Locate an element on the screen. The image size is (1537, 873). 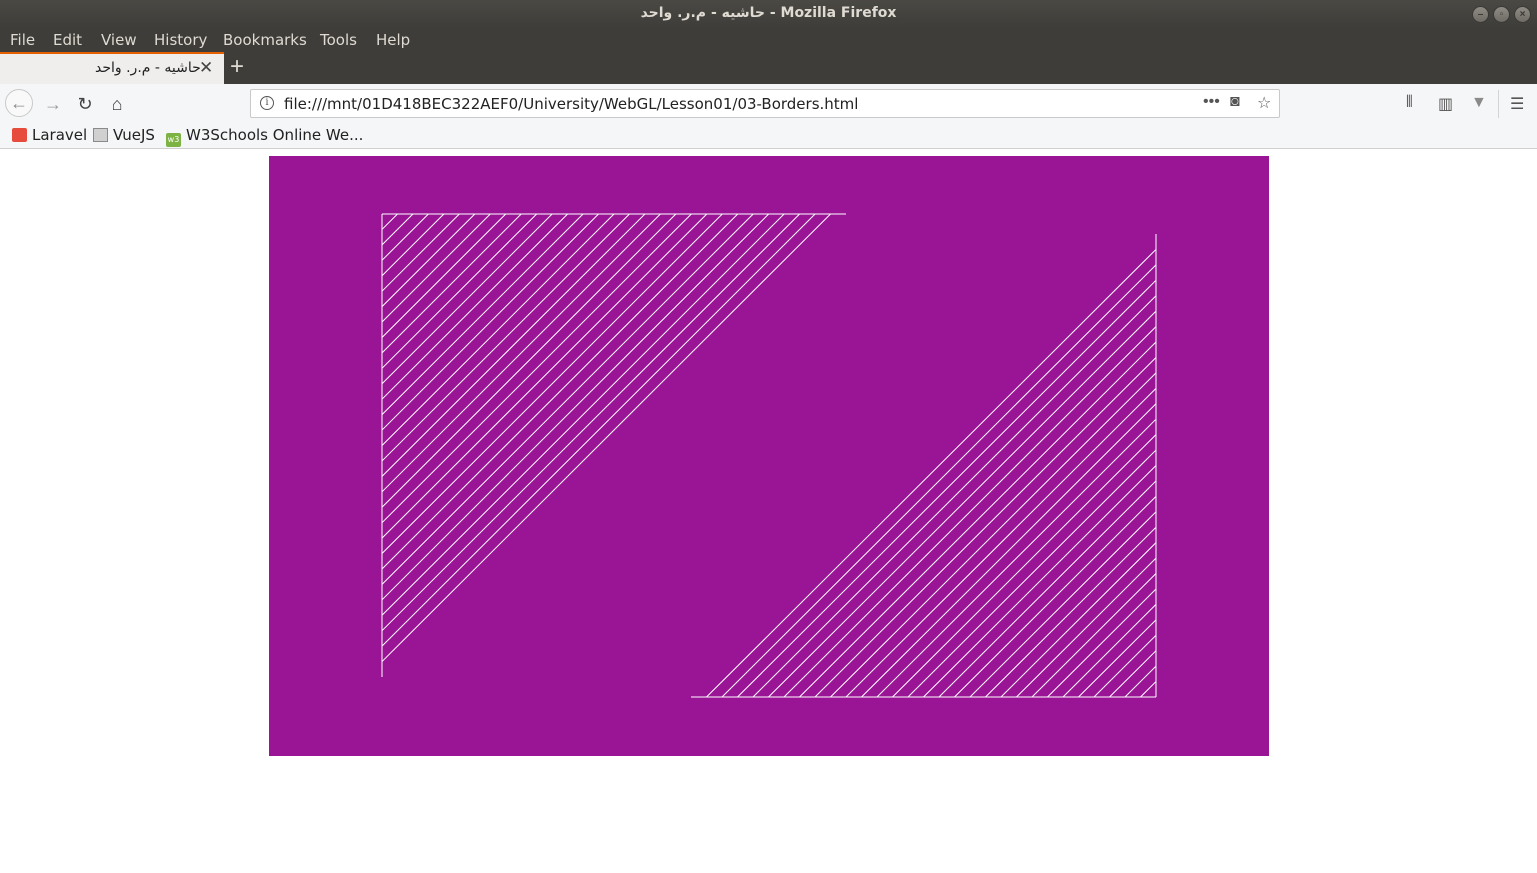
menu-help: Help is located at coordinates (393, 40).